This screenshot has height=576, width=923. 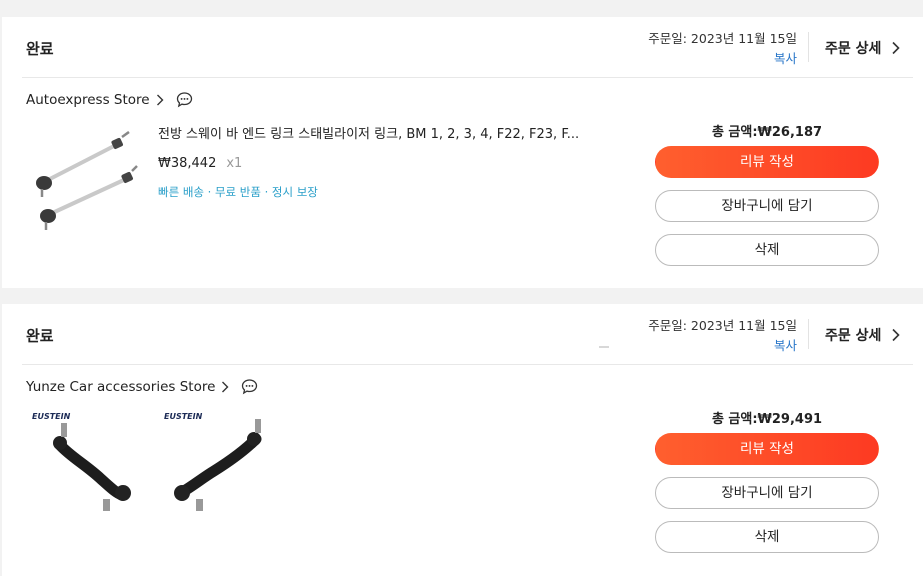 What do you see at coordinates (604, 347) in the screenshot?
I see `divider-mark` at bounding box center [604, 347].